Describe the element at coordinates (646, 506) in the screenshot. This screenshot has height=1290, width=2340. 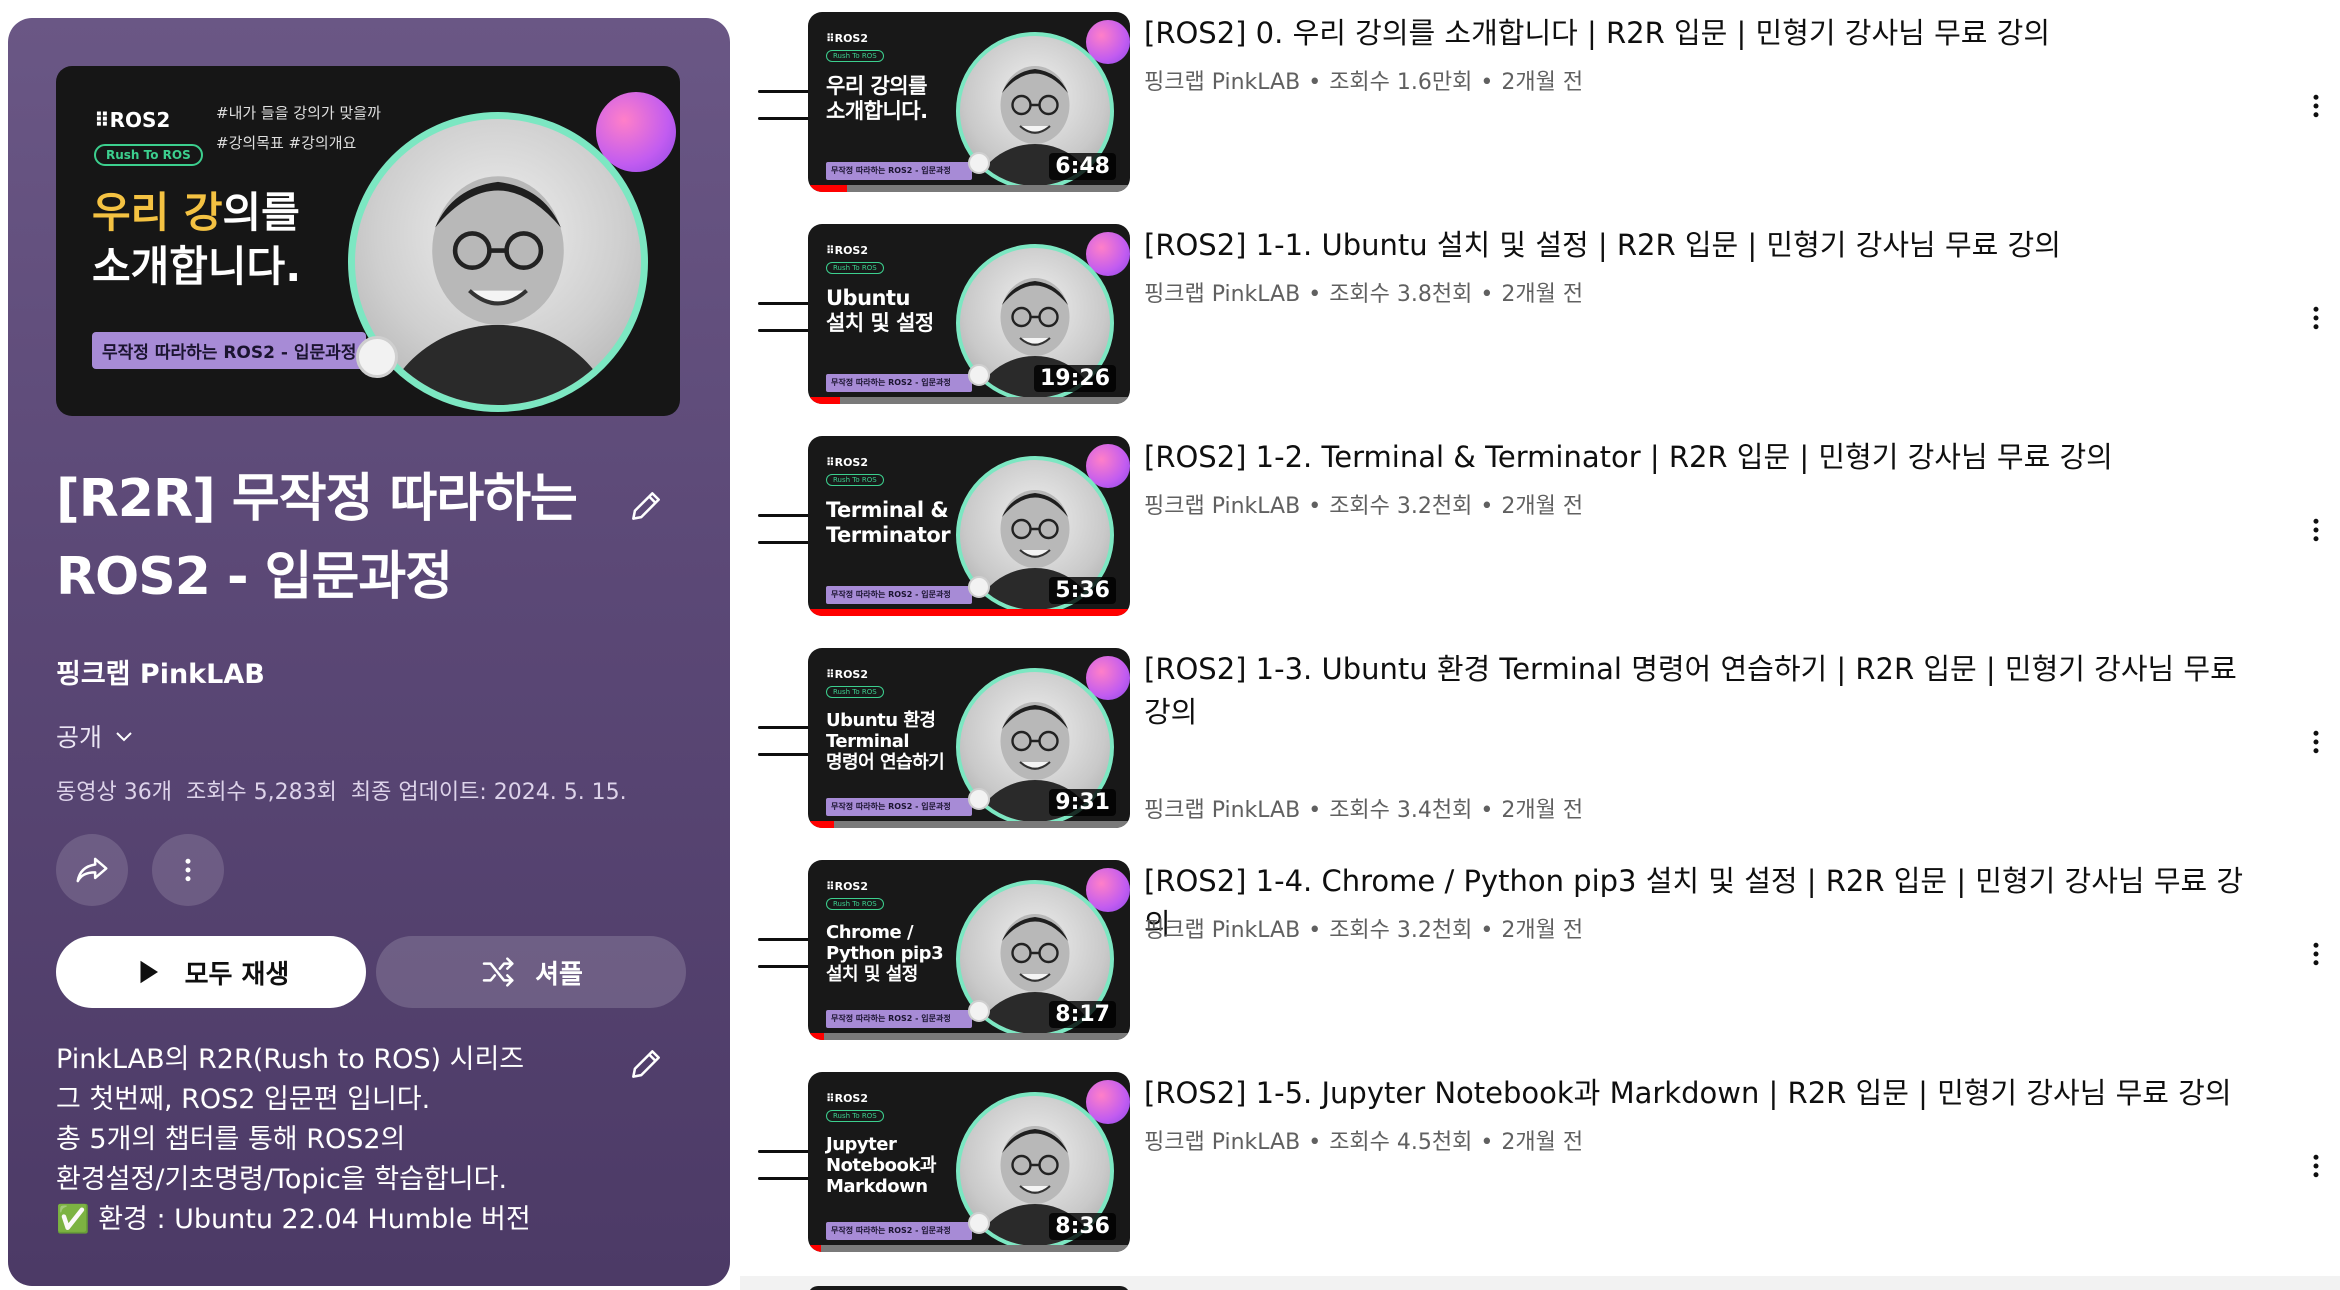
I see `edit-title-button` at that location.